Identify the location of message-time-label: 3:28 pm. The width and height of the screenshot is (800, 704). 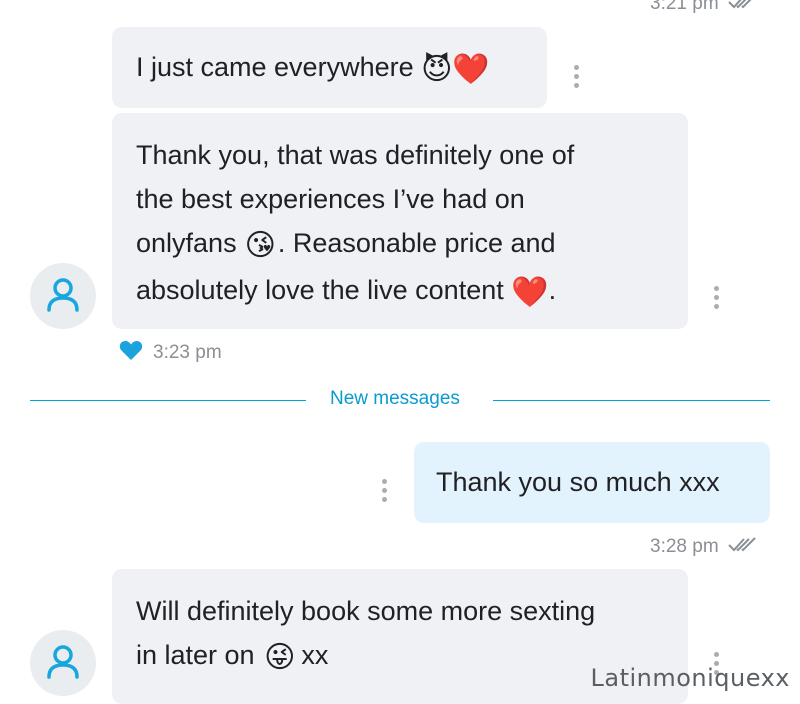
(684, 546).